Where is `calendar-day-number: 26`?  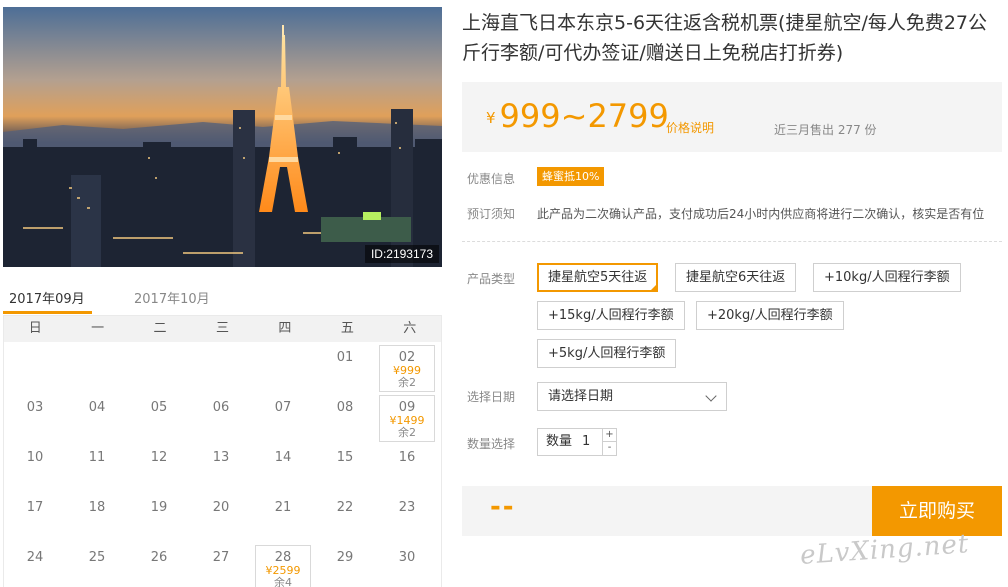 calendar-day-number: 26 is located at coordinates (159, 557).